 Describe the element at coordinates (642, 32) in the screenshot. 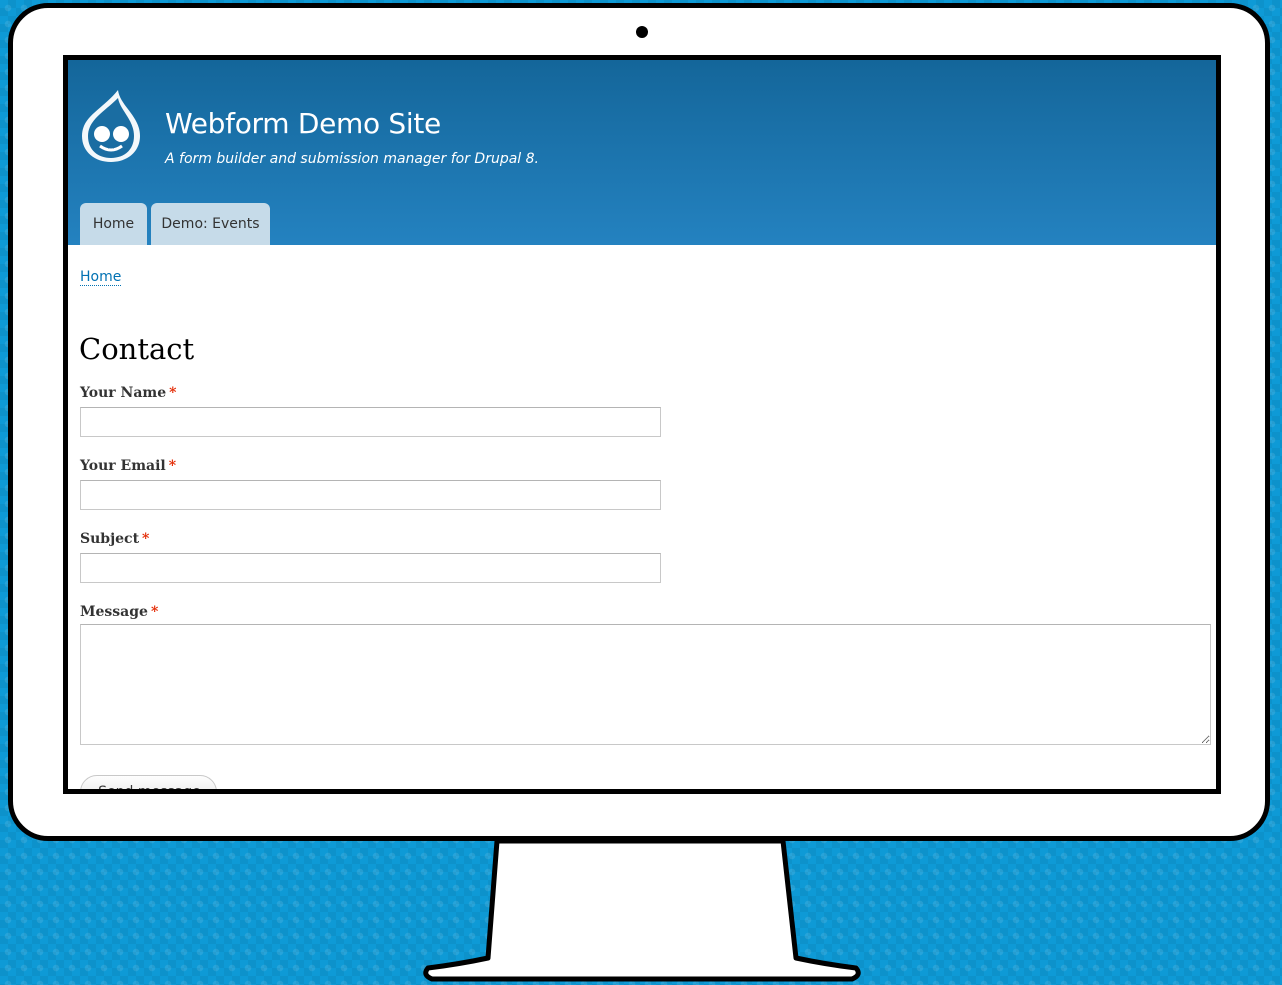

I see `webcam-icon` at that location.